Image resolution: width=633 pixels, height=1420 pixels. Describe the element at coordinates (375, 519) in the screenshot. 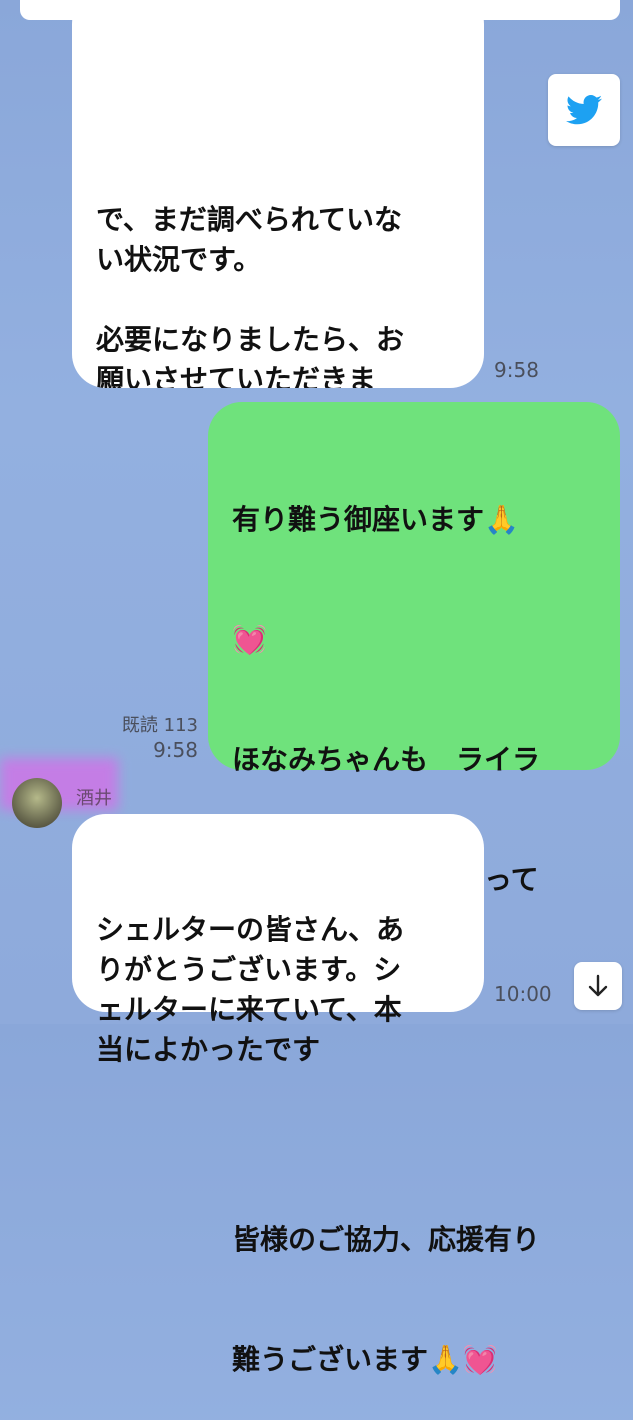

I see `message-line: 有り難う御座います🙏` at that location.